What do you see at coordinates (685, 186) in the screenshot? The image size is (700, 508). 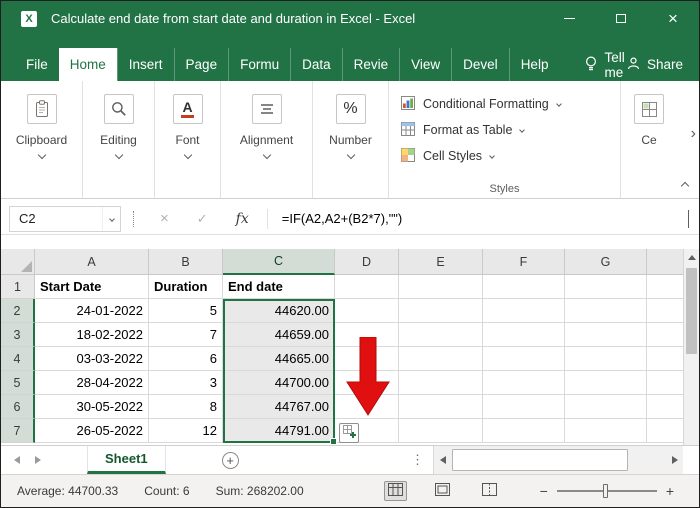 I see `collapse-ribbon-button` at bounding box center [685, 186].